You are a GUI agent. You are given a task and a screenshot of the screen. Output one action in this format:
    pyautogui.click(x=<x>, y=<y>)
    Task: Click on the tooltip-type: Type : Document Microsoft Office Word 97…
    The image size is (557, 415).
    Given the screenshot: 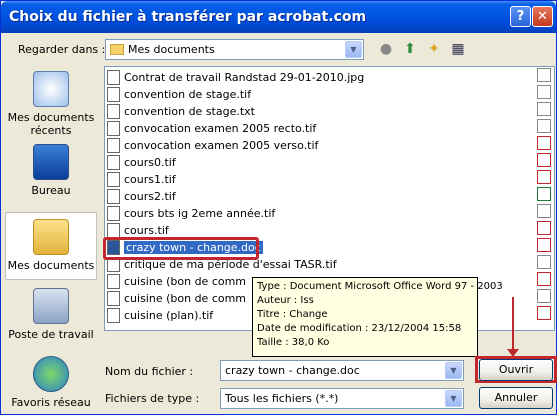 What is the action you would take?
    pyautogui.click(x=380, y=286)
    